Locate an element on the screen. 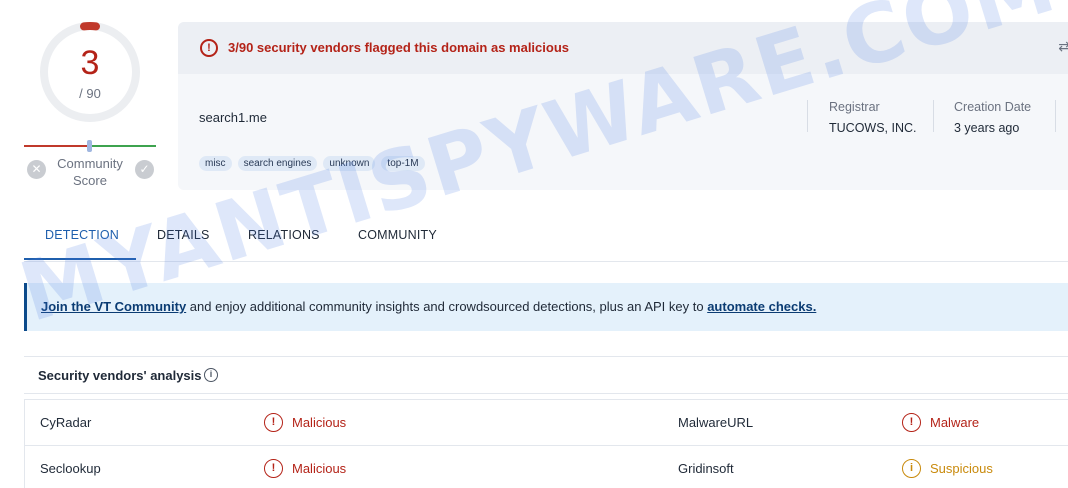 The height and width of the screenshot is (488, 1068). join-community-link: Join the VT Community is located at coordinates (113, 306).